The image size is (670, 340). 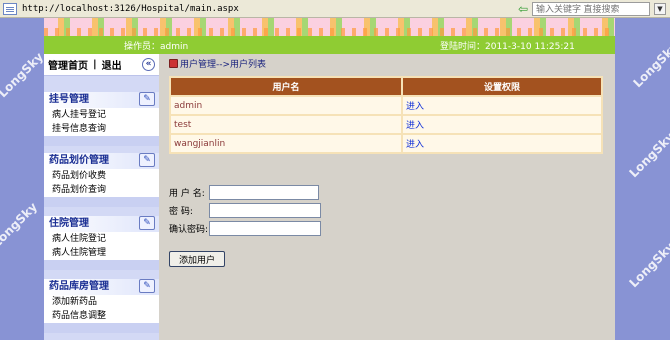 What do you see at coordinates (286, 86) in the screenshot?
I see `column-header-username: 用户名` at bounding box center [286, 86].